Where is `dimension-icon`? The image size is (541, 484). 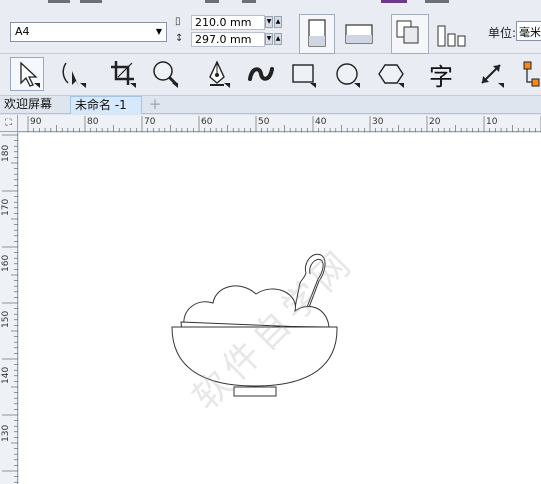 dimension-icon is located at coordinates (492, 76).